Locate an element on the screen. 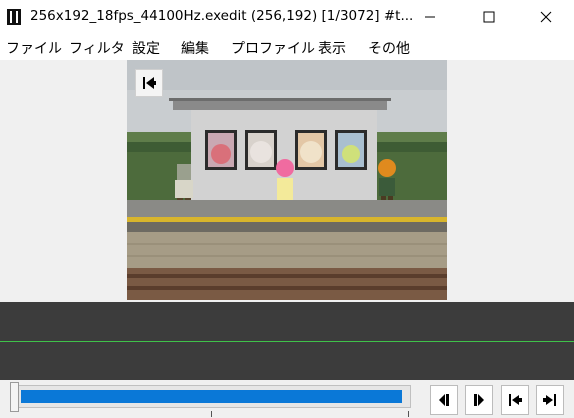 The height and width of the screenshot is (418, 574). menu-other: その他 is located at coordinates (389, 48).